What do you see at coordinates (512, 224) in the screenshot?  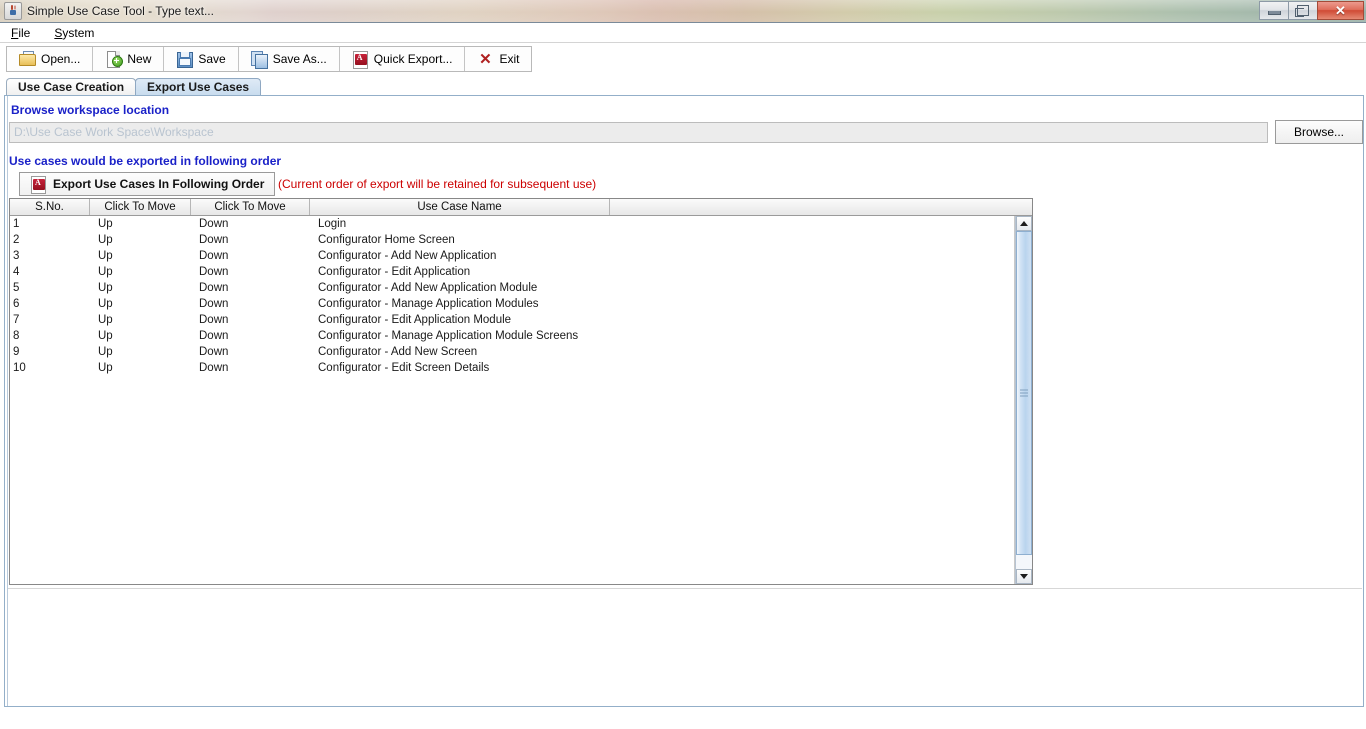 I see `table-row: 1 Up Down Login` at bounding box center [512, 224].